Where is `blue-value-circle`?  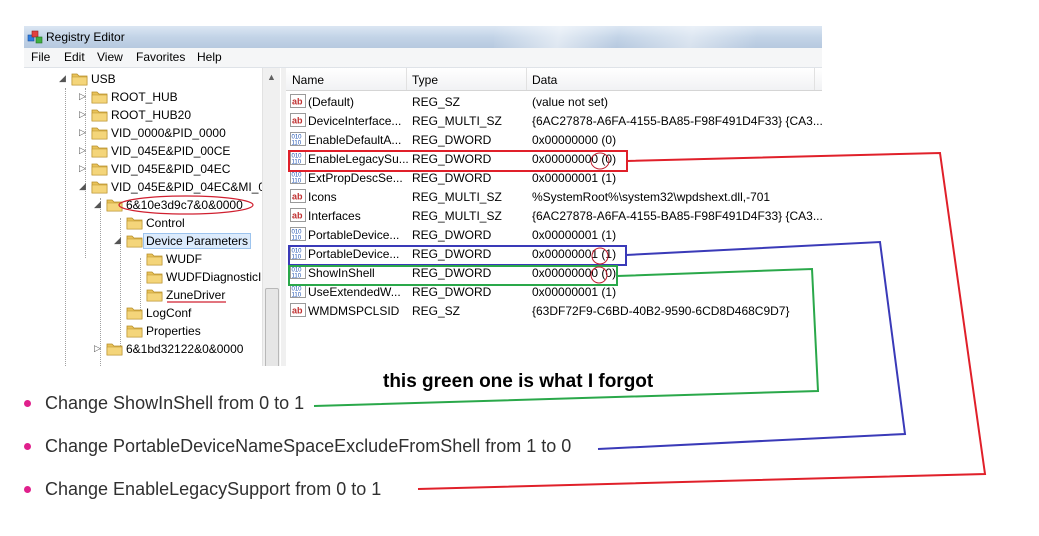 blue-value-circle is located at coordinates (600, 256).